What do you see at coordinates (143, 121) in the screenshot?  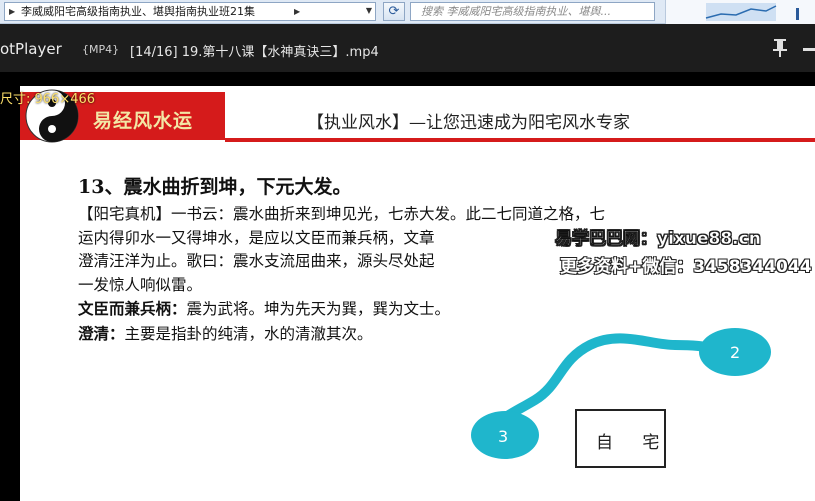 I see `brand-name: 易经风水运` at bounding box center [143, 121].